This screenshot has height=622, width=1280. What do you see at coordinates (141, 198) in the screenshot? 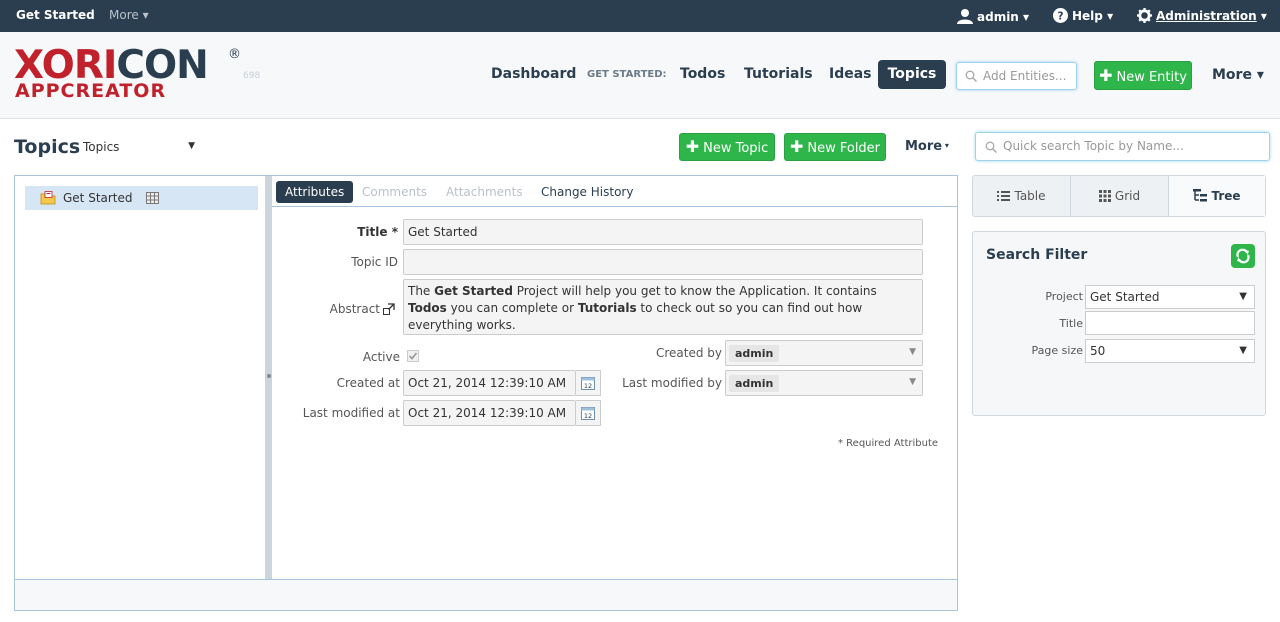
I see `tree-item-get-started: Get Started` at bounding box center [141, 198].